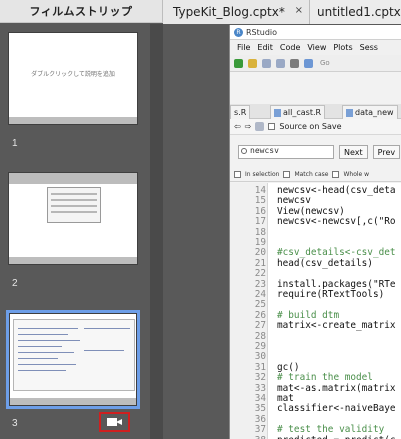  What do you see at coordinates (315, 294) in the screenshot?
I see `code-line: 24 require(RTextTools)` at bounding box center [315, 294].